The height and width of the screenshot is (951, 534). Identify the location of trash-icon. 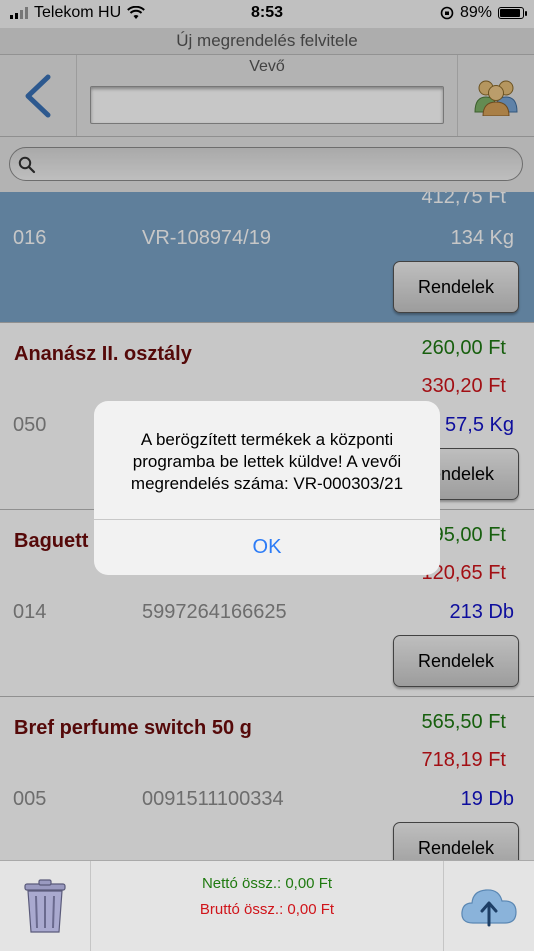
(45, 906).